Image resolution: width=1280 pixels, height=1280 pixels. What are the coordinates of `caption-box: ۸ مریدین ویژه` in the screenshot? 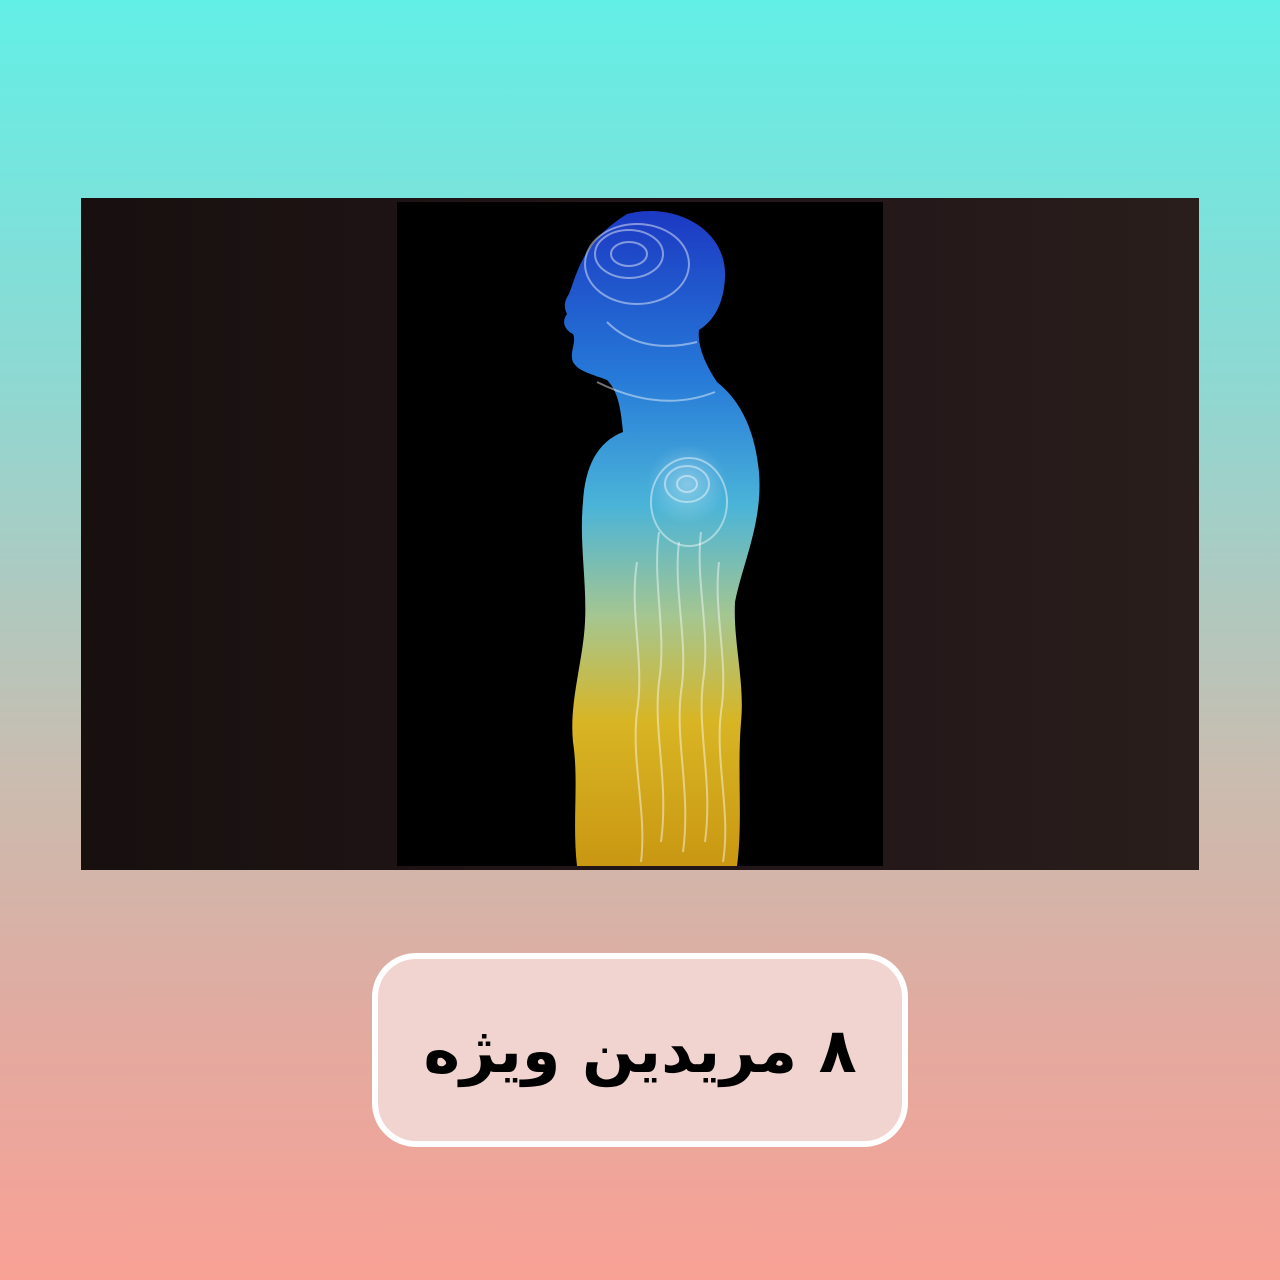 It's located at (640, 1050).